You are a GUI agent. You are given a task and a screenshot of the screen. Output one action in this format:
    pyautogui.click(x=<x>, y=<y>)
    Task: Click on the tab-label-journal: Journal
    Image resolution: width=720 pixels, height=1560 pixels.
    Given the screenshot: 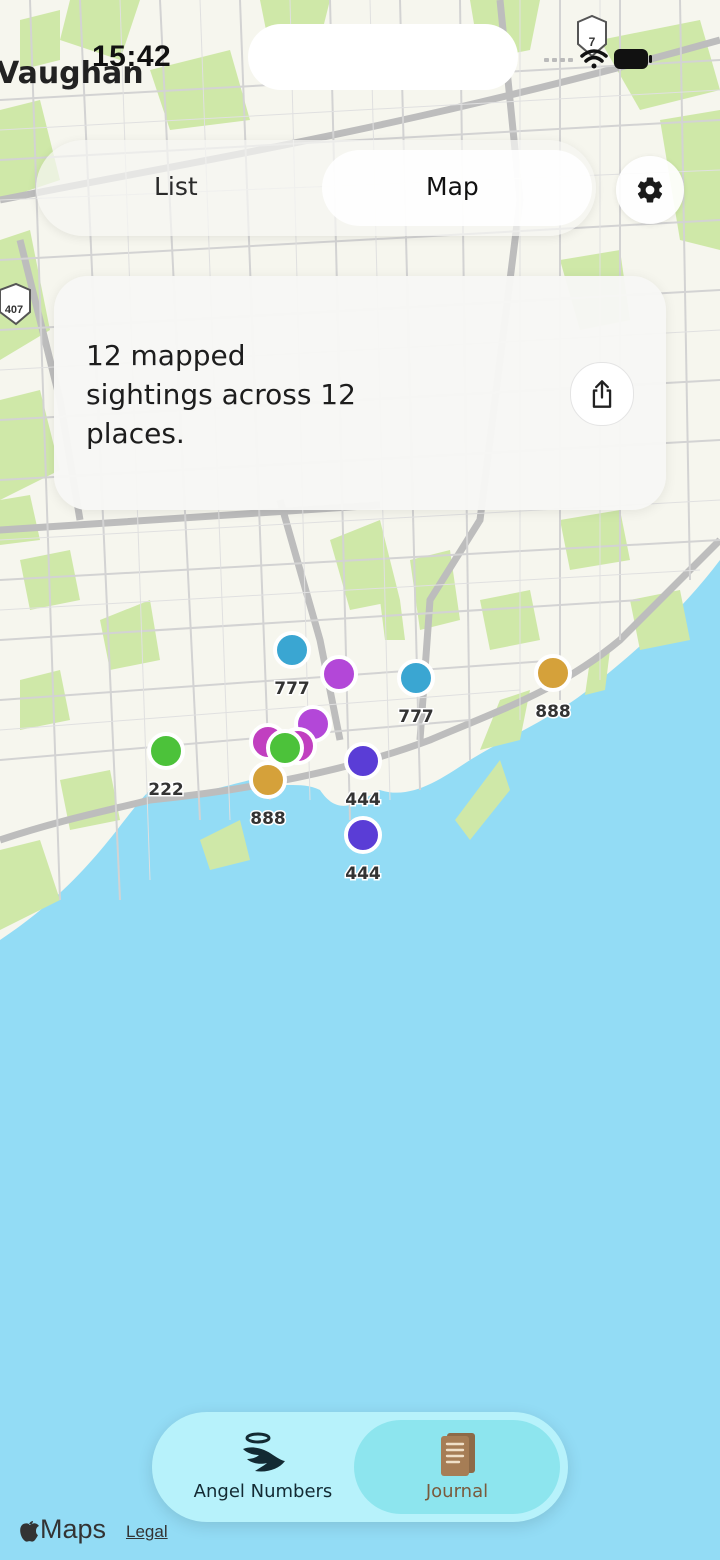 What is the action you would take?
    pyautogui.click(x=457, y=1491)
    